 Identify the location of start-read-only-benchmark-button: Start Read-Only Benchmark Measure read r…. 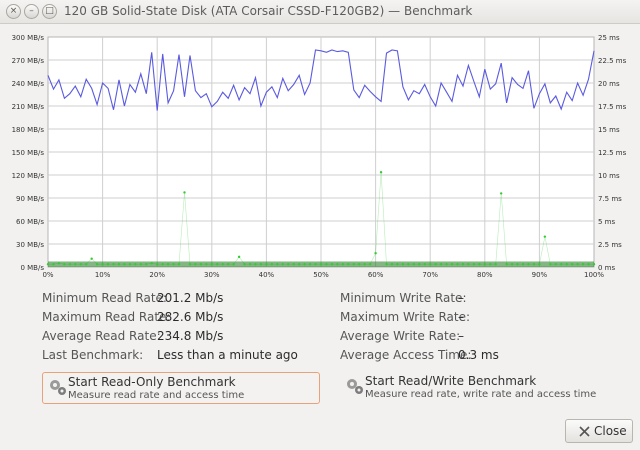
(181, 388).